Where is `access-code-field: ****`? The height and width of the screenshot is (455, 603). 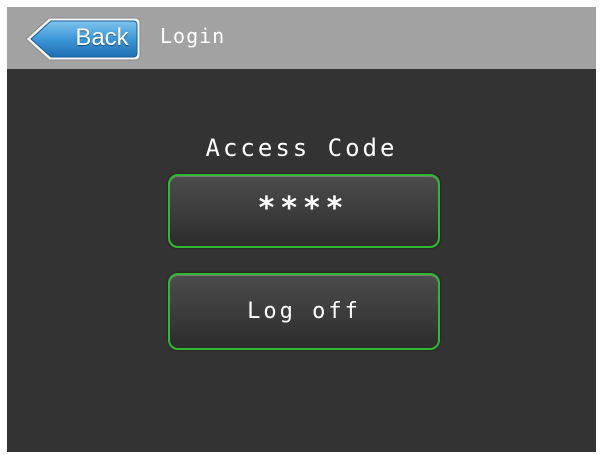
access-code-field: **** is located at coordinates (304, 211).